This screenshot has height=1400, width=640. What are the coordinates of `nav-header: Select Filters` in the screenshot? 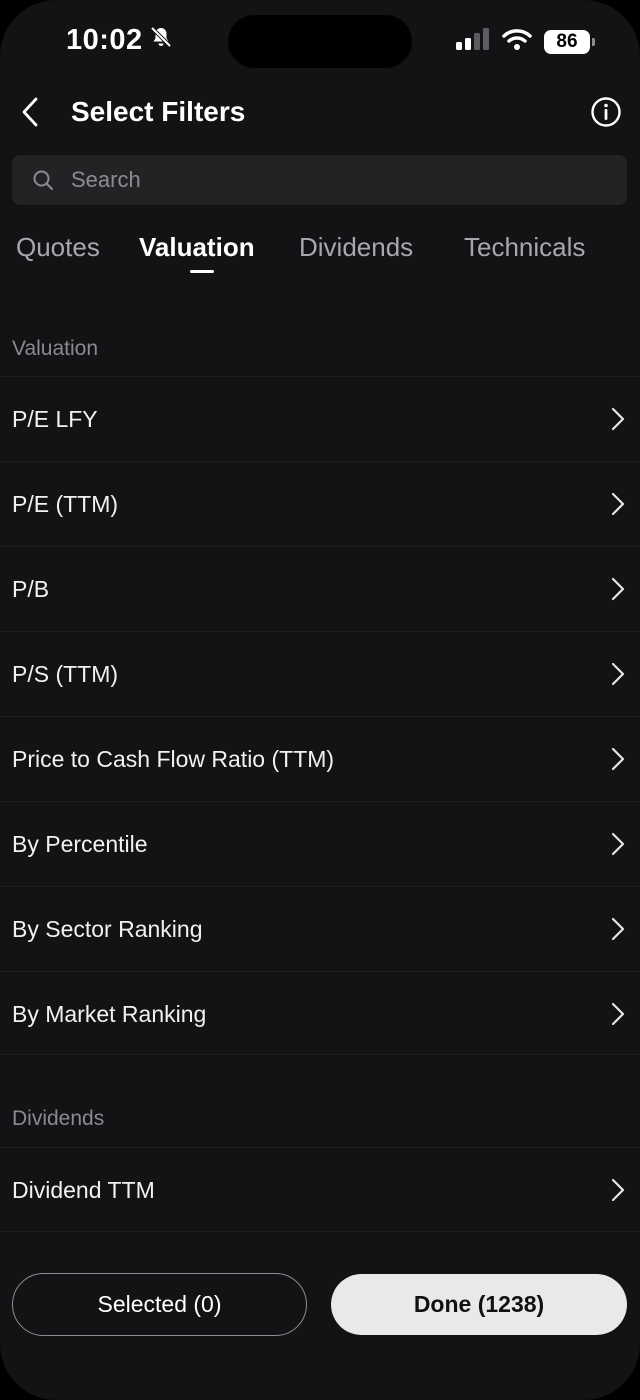 It's located at (320, 112).